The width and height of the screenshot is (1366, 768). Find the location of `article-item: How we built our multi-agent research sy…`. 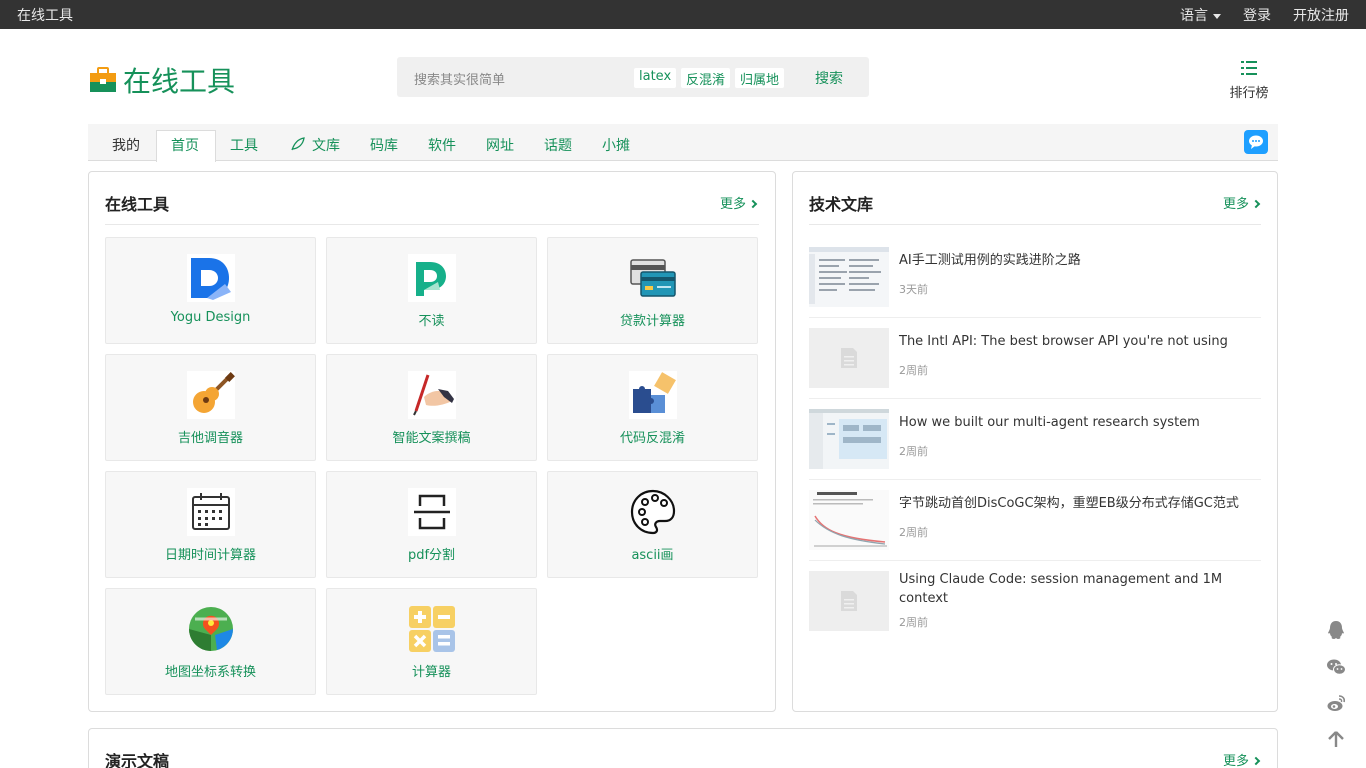

article-item: How we built our multi-agent research sy… is located at coordinates (1035, 439).